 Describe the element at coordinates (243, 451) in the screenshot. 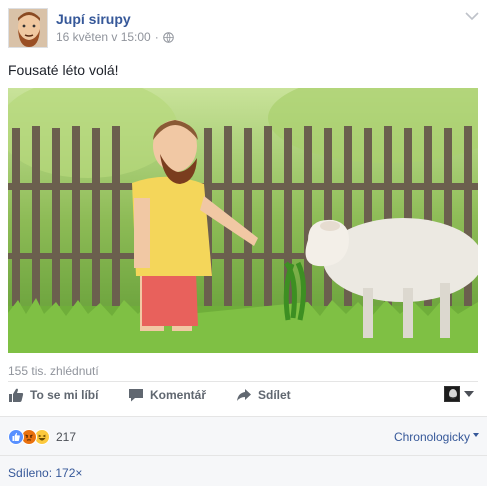

I see `post-footer: 217 Chronologicky Sdíleno: 172×` at that location.